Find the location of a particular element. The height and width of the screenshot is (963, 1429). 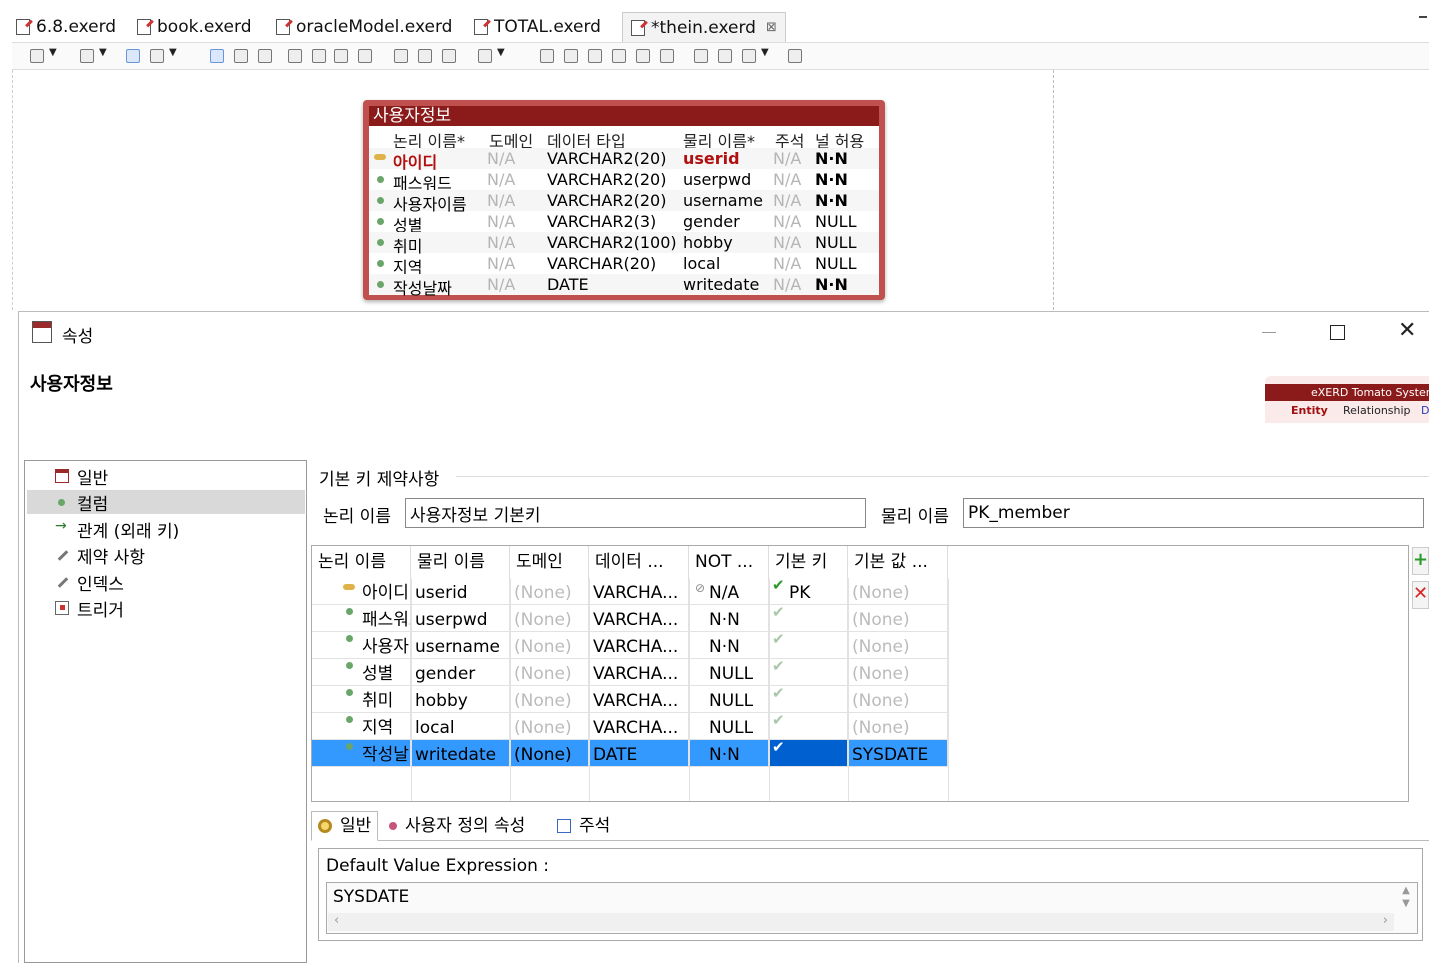

nav-item-general: 일반 is located at coordinates (180, 476).